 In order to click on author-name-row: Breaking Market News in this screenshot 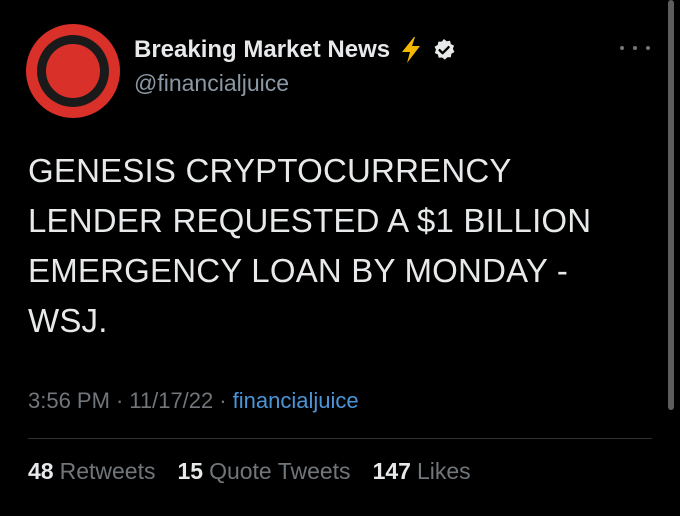, I will do `click(295, 50)`.